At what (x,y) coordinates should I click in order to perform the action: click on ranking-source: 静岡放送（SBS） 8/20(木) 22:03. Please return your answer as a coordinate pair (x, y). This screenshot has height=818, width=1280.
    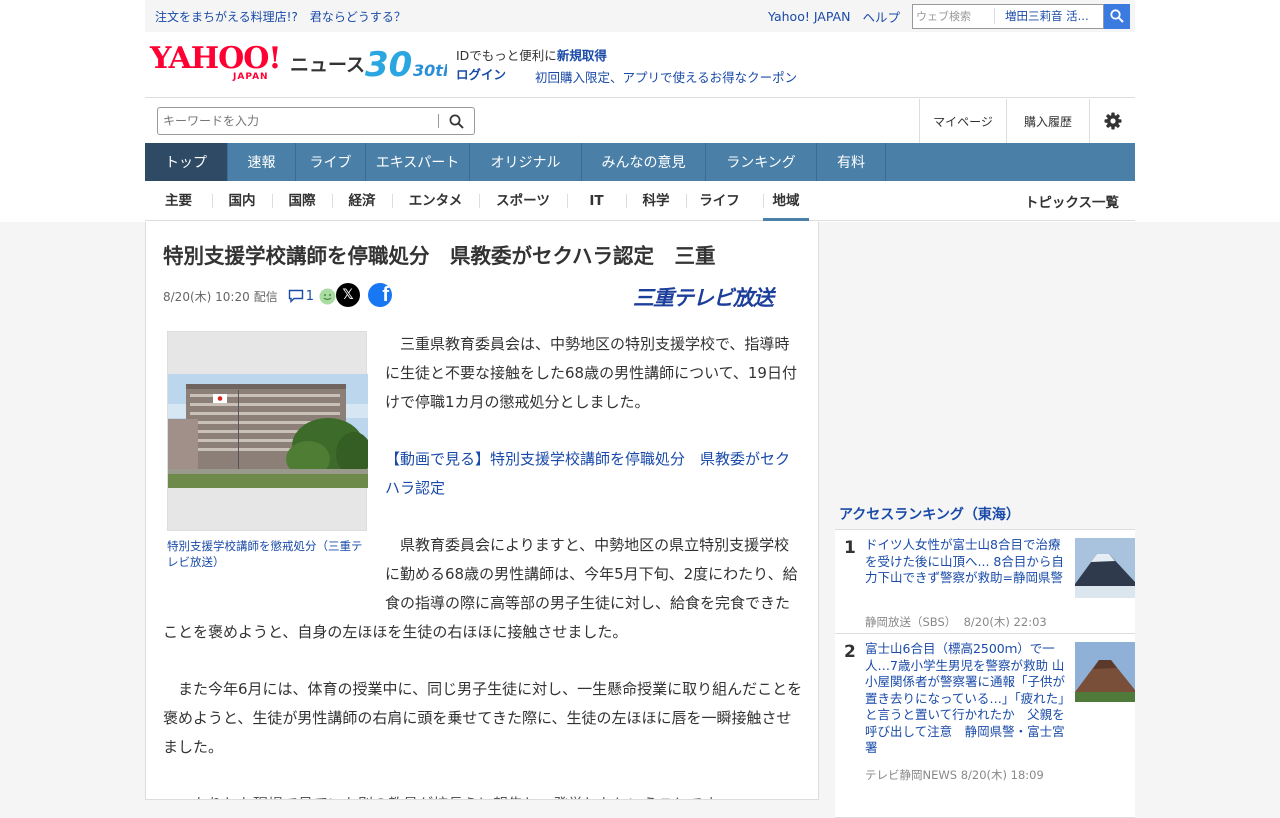
    Looking at the image, I should click on (956, 622).